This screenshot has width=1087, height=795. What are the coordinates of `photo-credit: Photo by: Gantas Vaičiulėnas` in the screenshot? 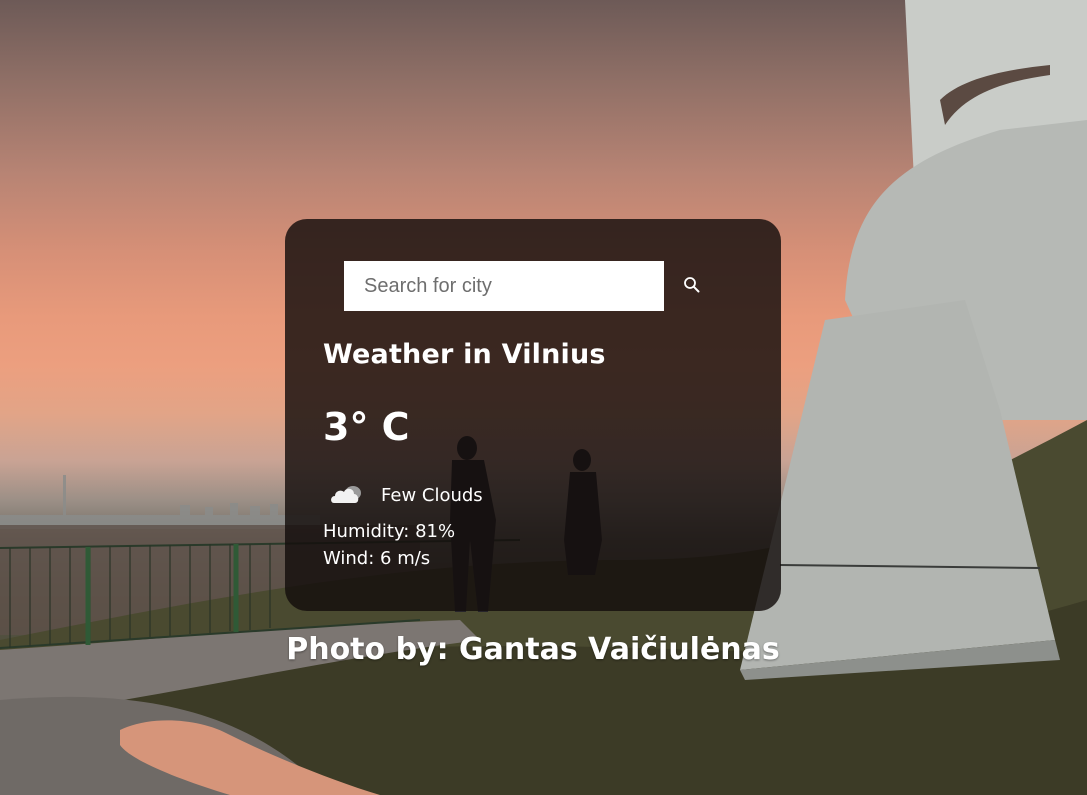 It's located at (533, 649).